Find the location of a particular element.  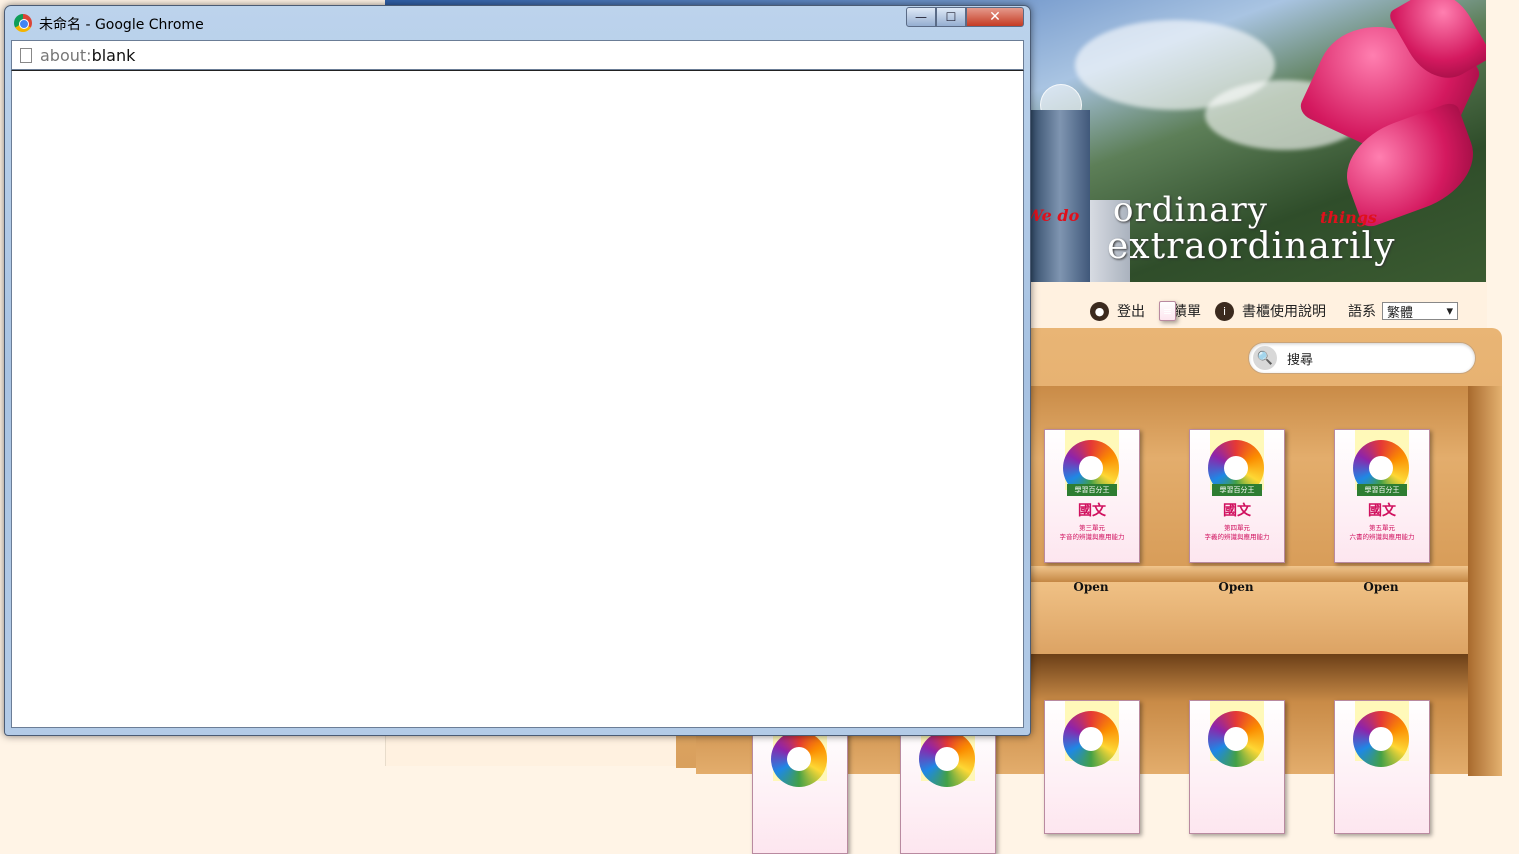

book-cover: 學習百分王 國文 第三單元 字音的辨識與應用能力 is located at coordinates (1092, 496).